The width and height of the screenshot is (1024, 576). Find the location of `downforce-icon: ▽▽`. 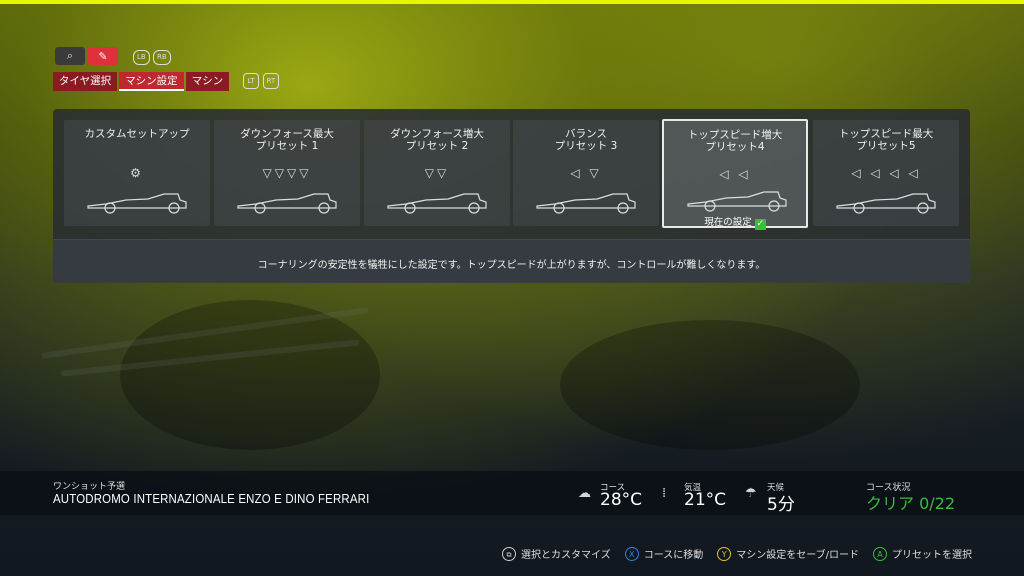

downforce-icon: ▽▽ is located at coordinates (437, 173).